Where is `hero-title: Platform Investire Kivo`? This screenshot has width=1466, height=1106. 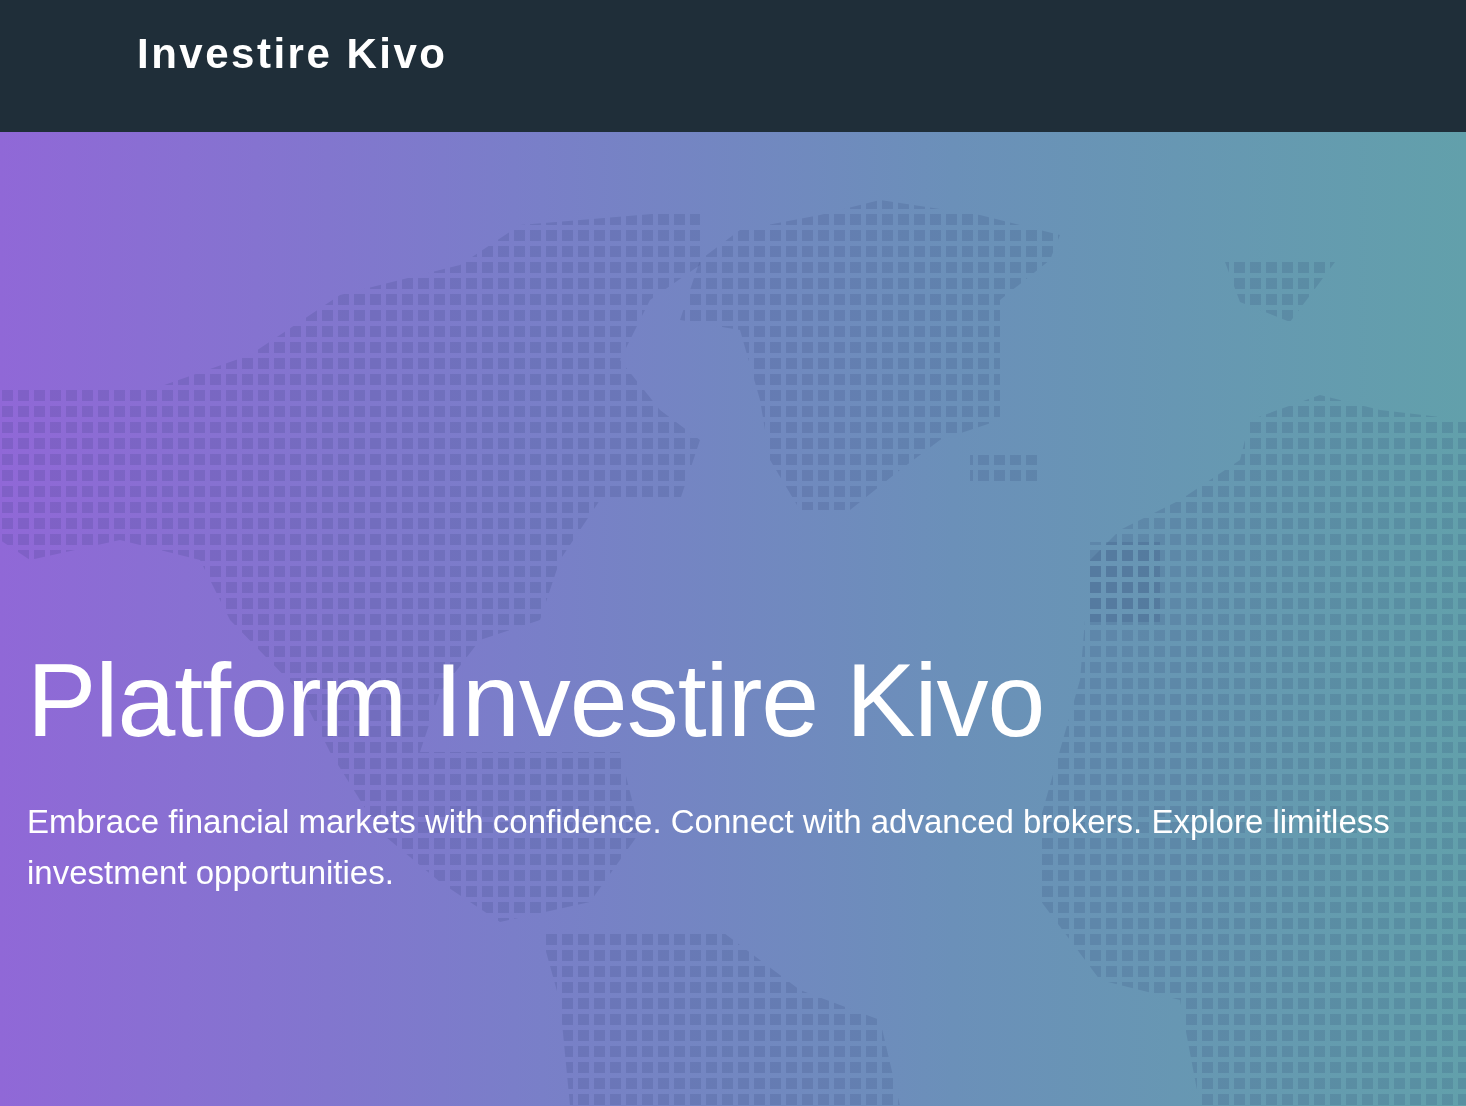 hero-title: Platform Investire Kivo is located at coordinates (536, 700).